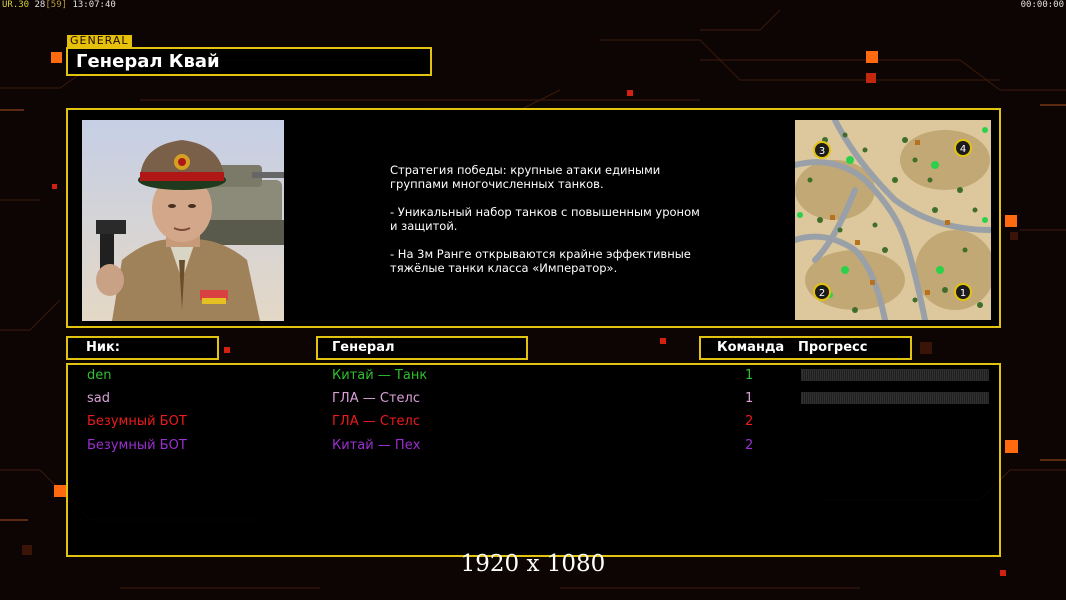  I want to click on start-label-4: 4, so click(963, 149).